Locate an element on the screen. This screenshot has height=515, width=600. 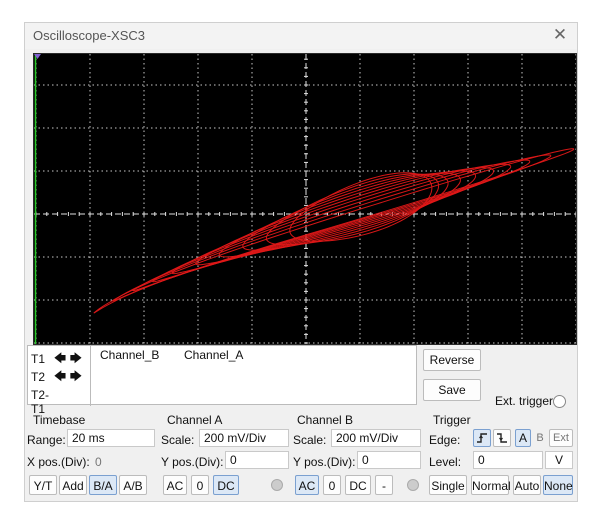
channel-a-ac-button: AC is located at coordinates (175, 485).